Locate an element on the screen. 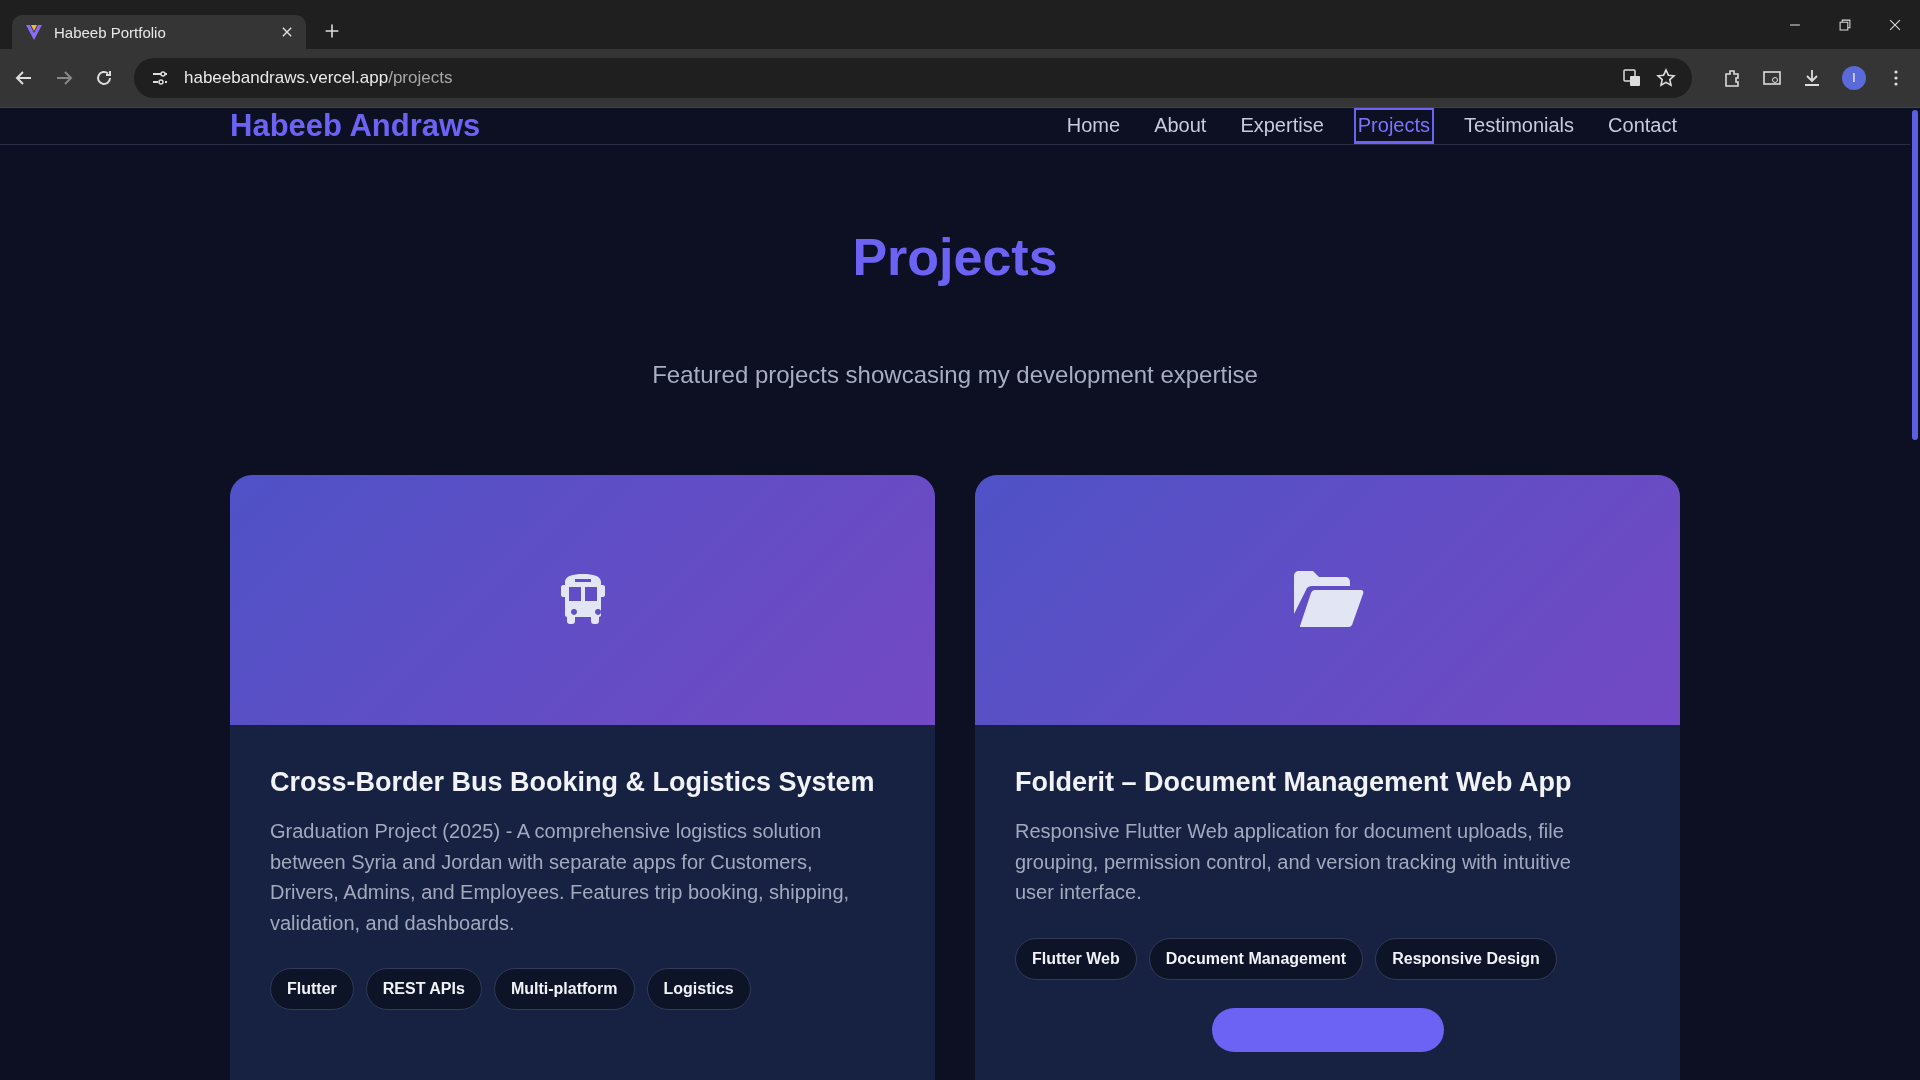 The width and height of the screenshot is (1920, 1080). nav-link: Home is located at coordinates (1093, 126).